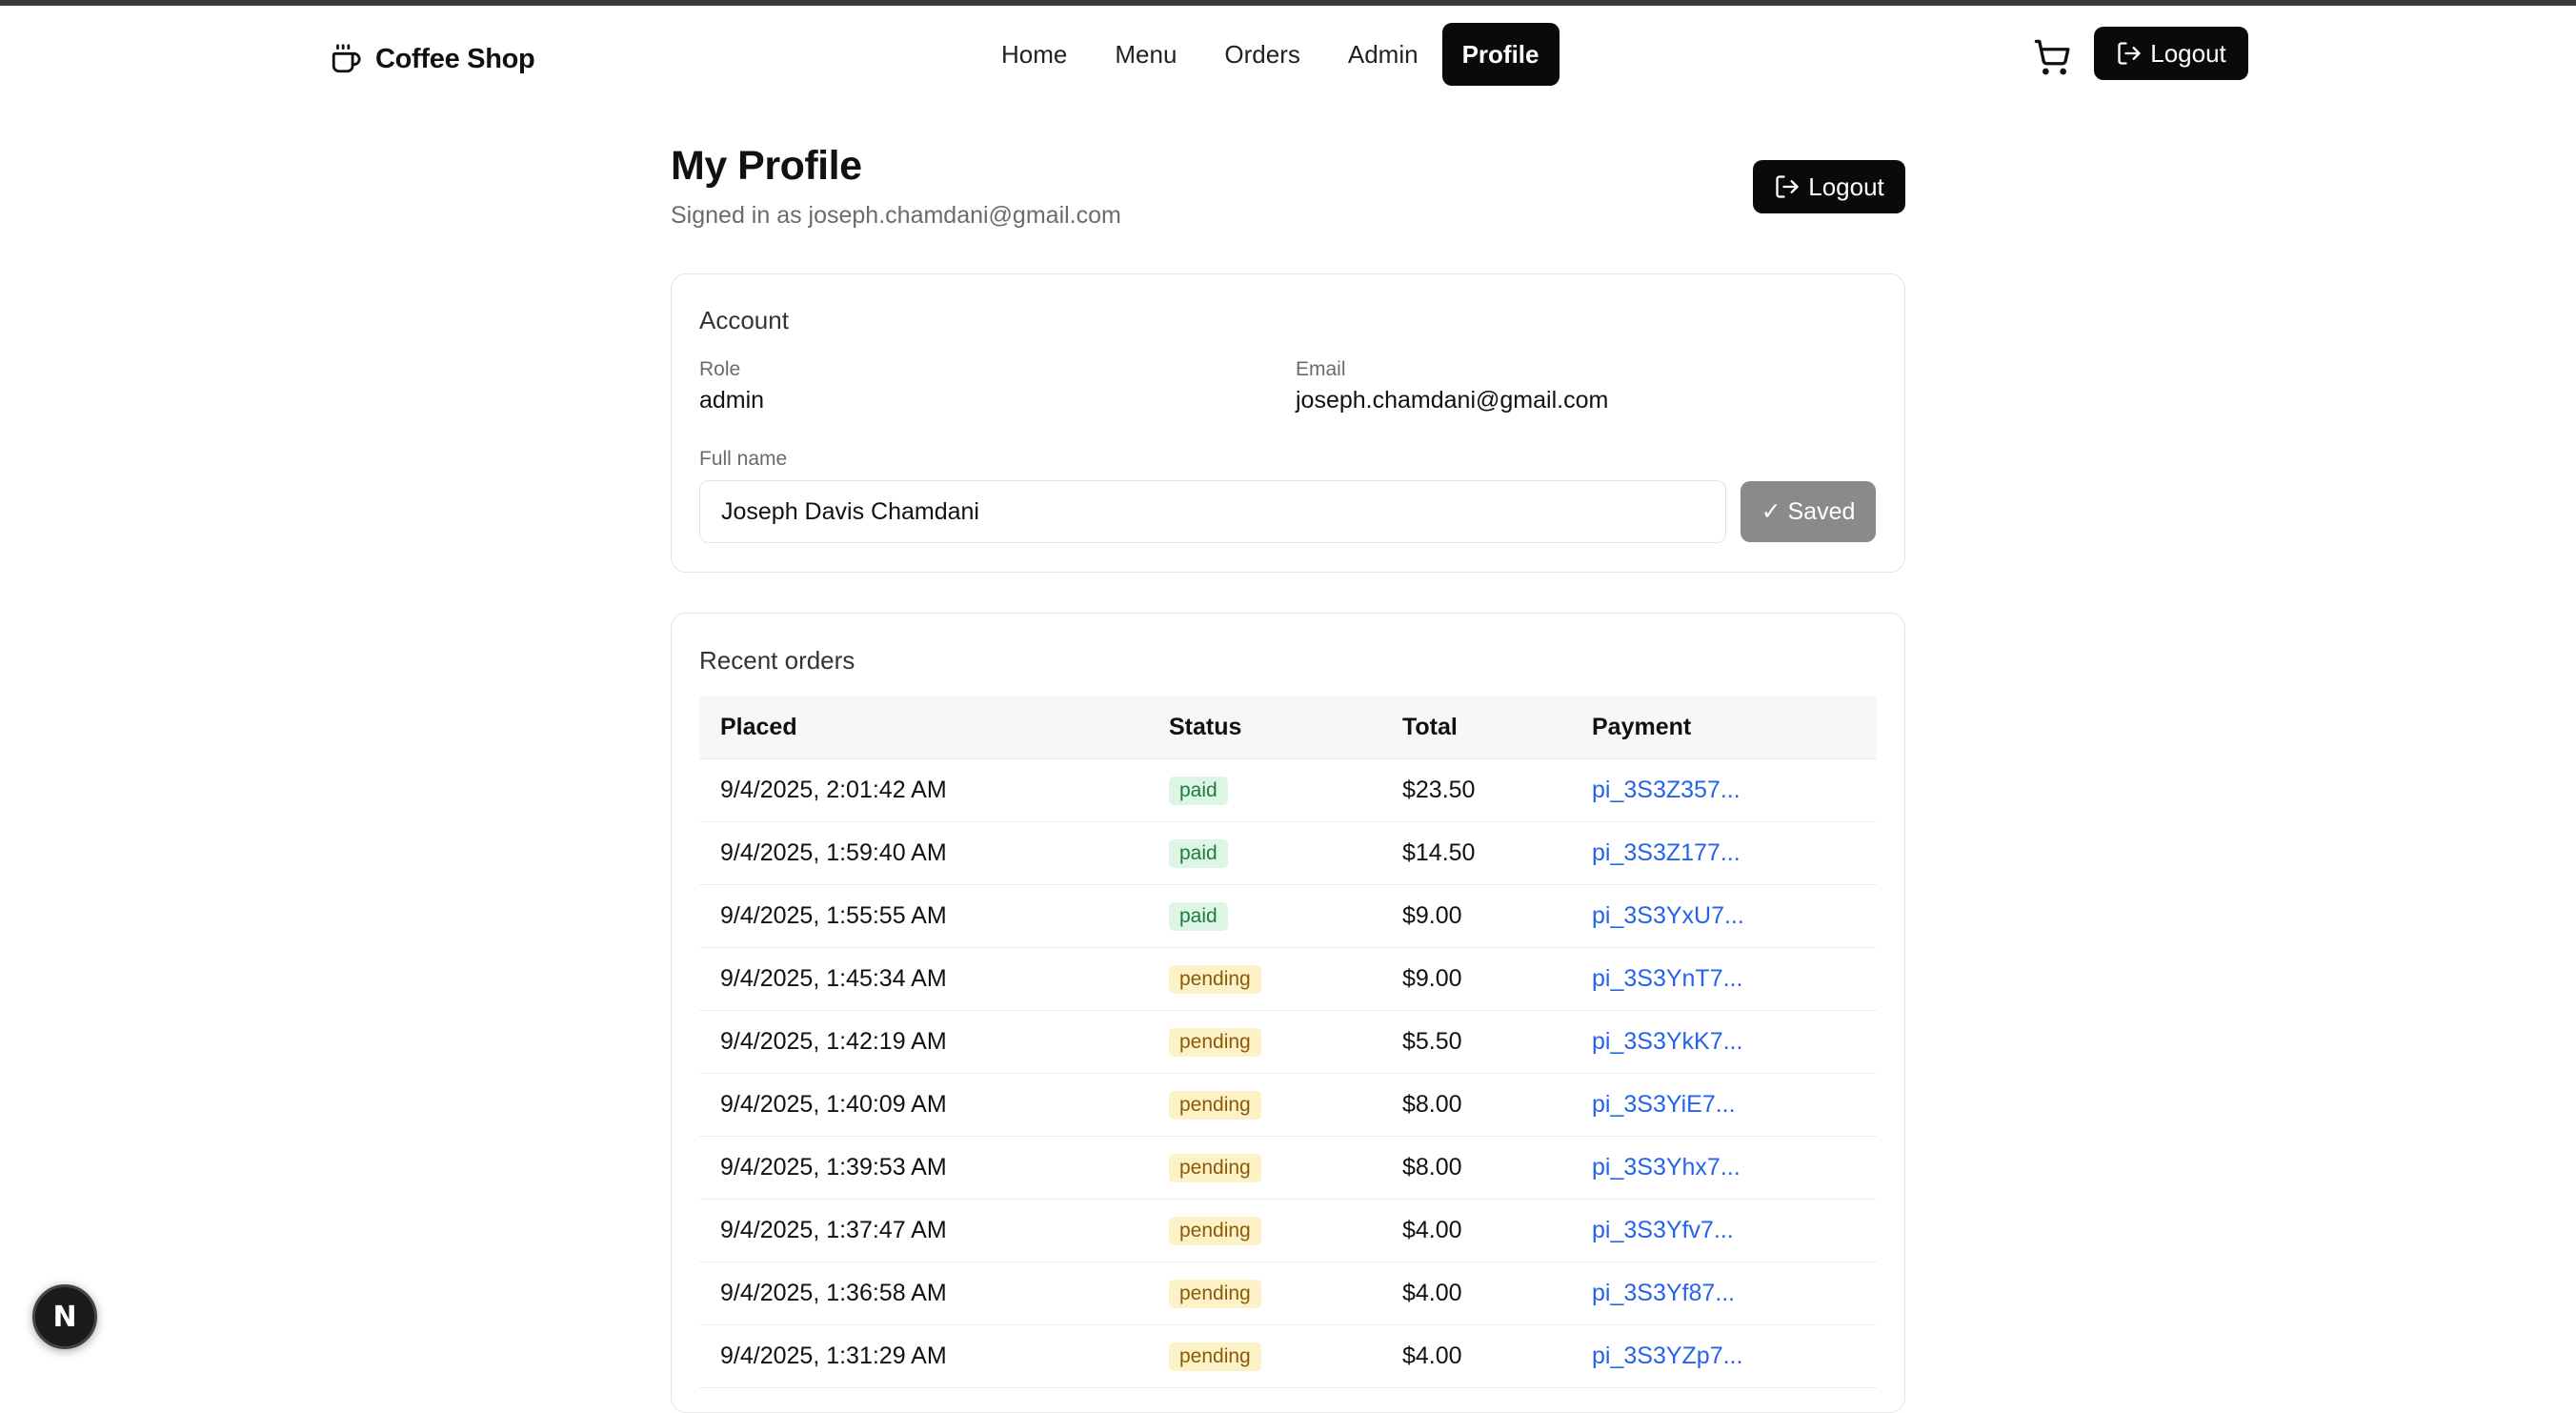 This screenshot has width=2576, height=1413. Describe the element at coordinates (1453, 400) in the screenshot. I see `email-value: joseph.chamdani@gmail.com` at that location.